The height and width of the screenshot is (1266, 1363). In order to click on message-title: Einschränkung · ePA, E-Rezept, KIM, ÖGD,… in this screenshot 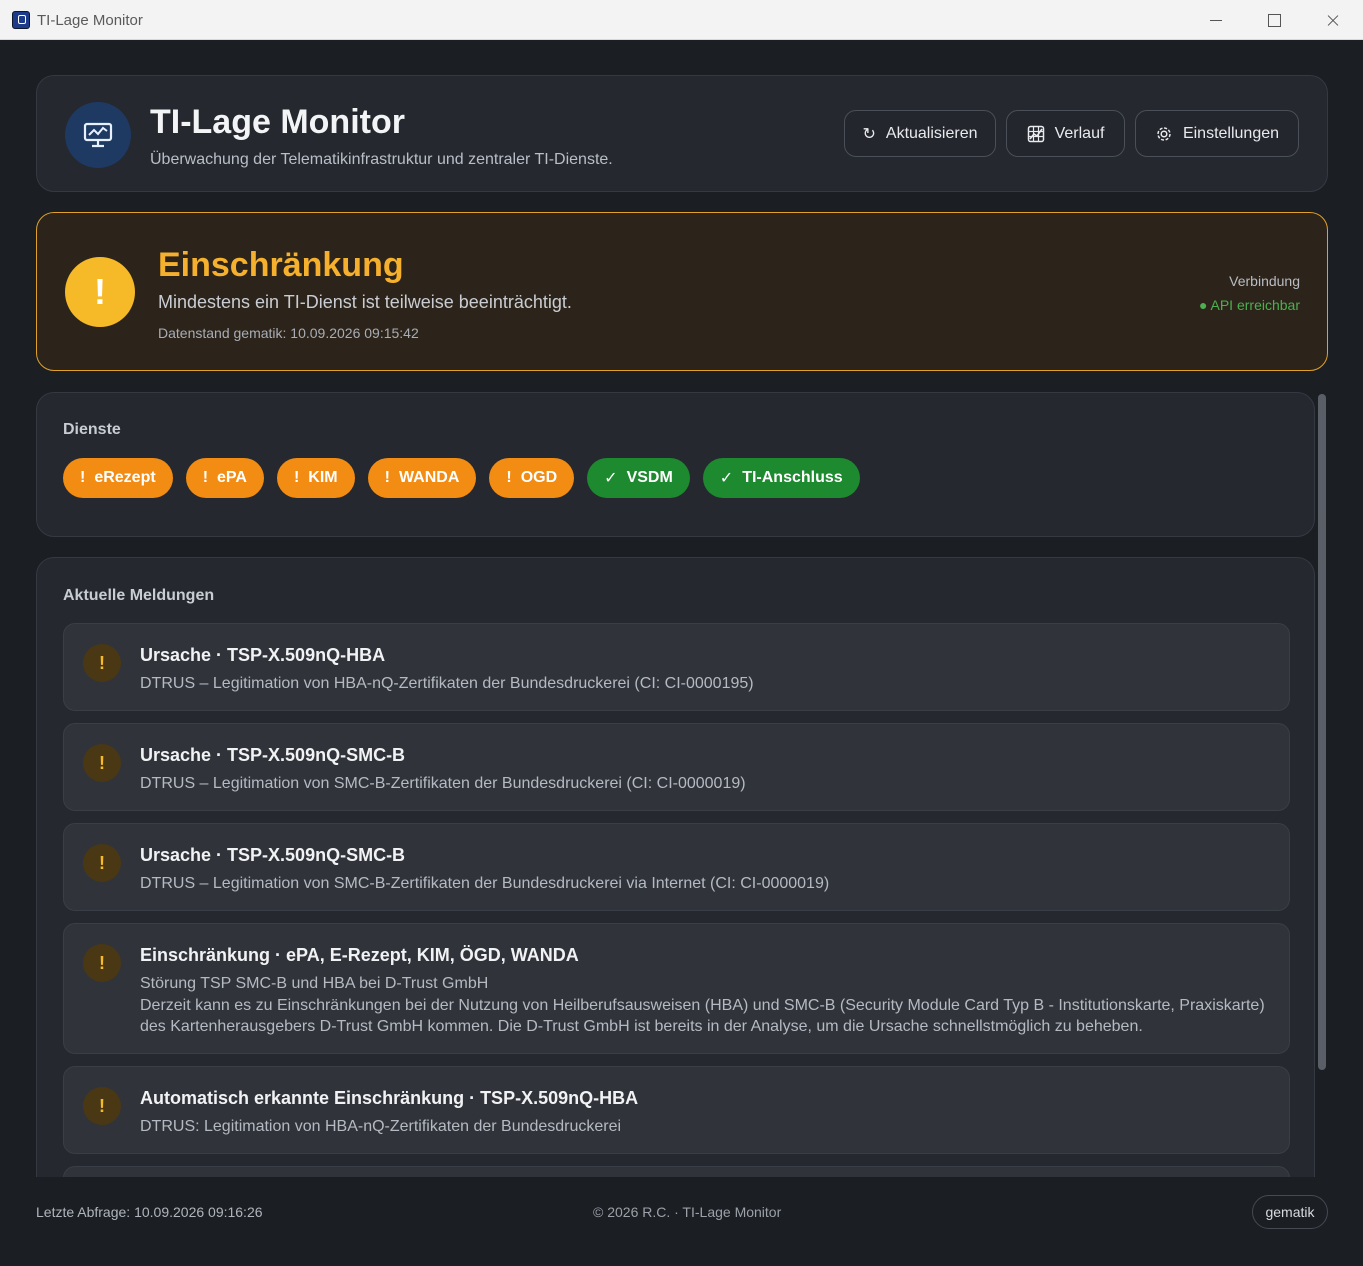, I will do `click(359, 955)`.